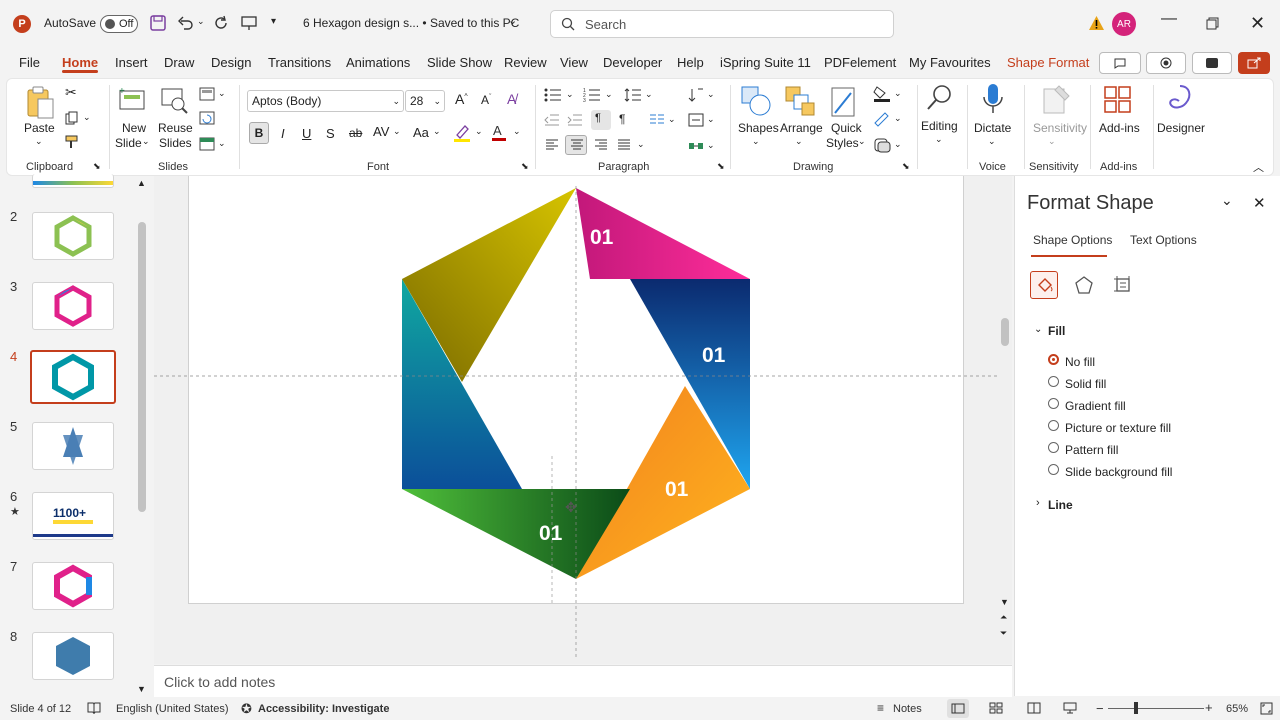  I want to click on decrease-font-icon: Aˇ, so click(486, 100).